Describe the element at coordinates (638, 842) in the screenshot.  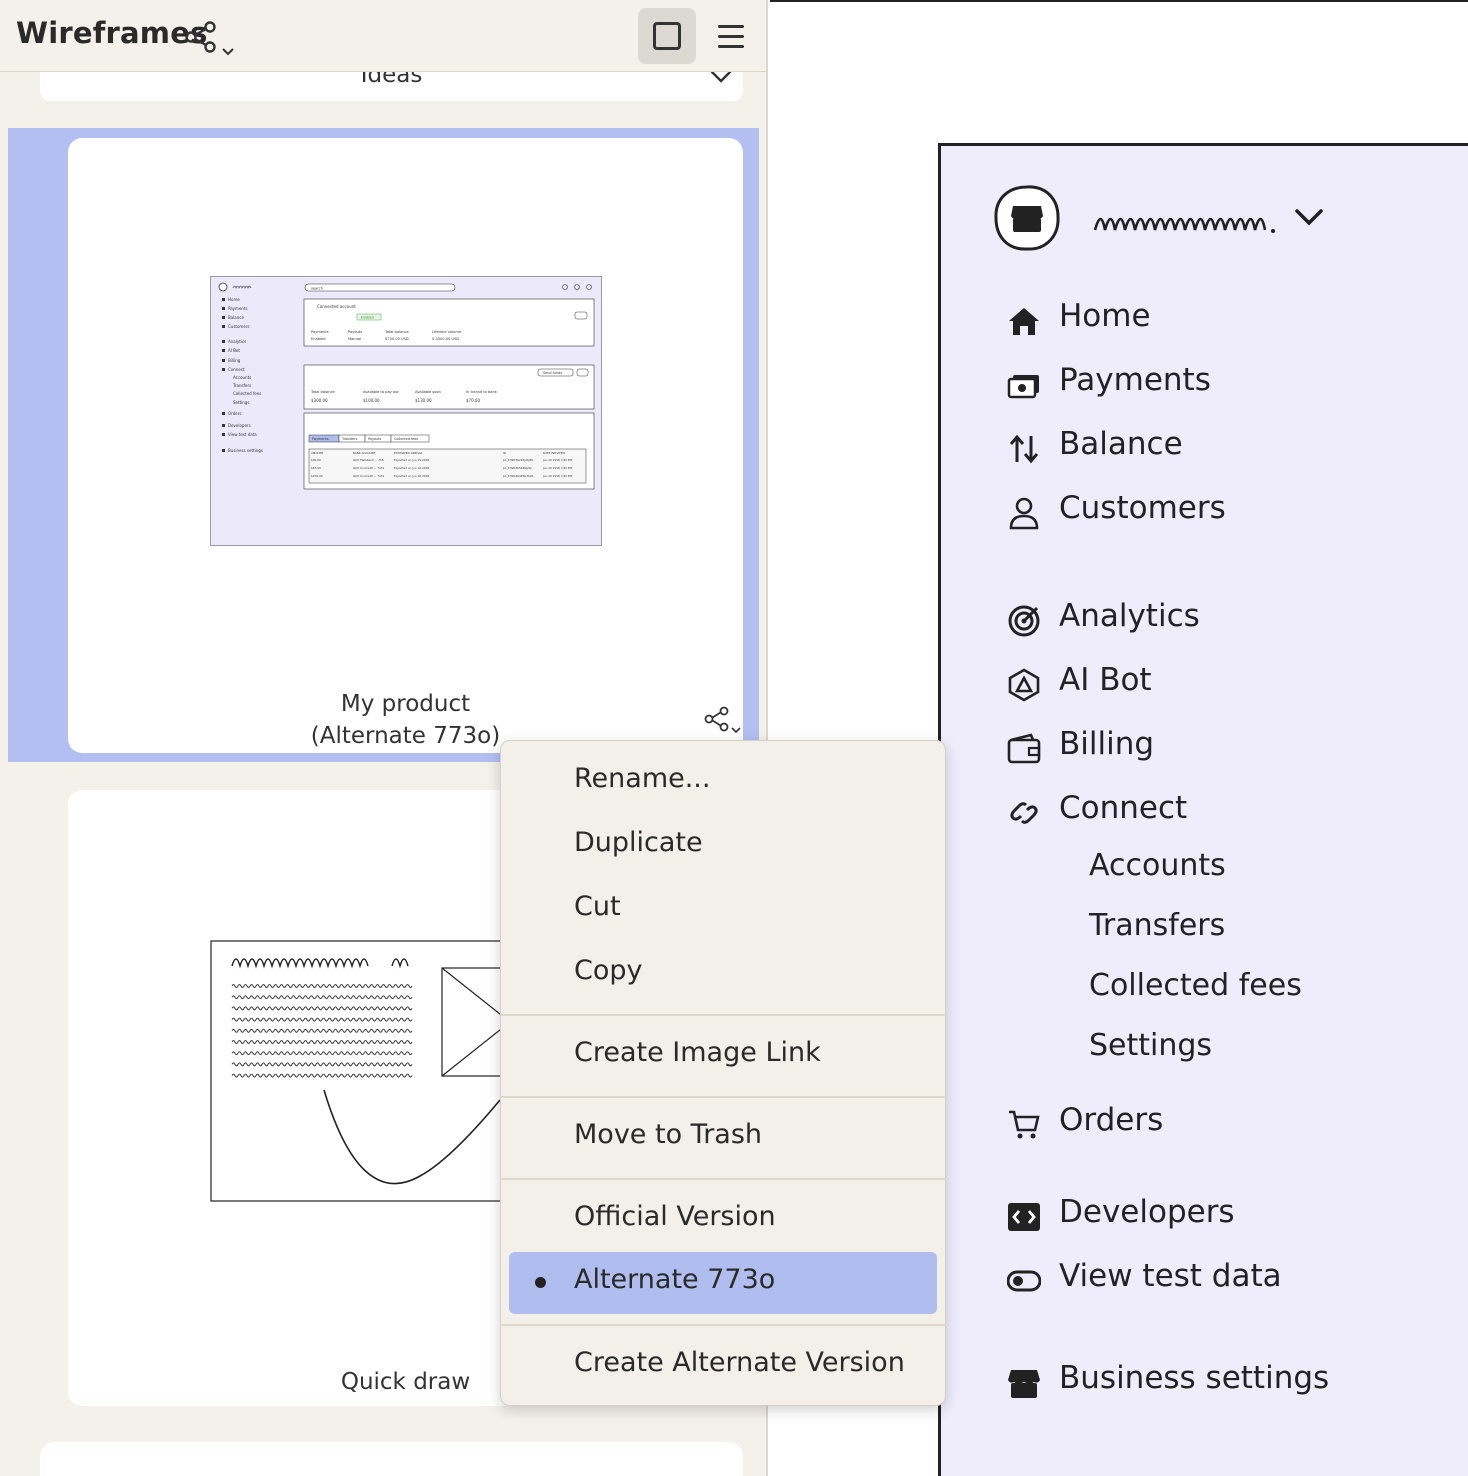
I see `menu-item-label: Duplicate` at that location.